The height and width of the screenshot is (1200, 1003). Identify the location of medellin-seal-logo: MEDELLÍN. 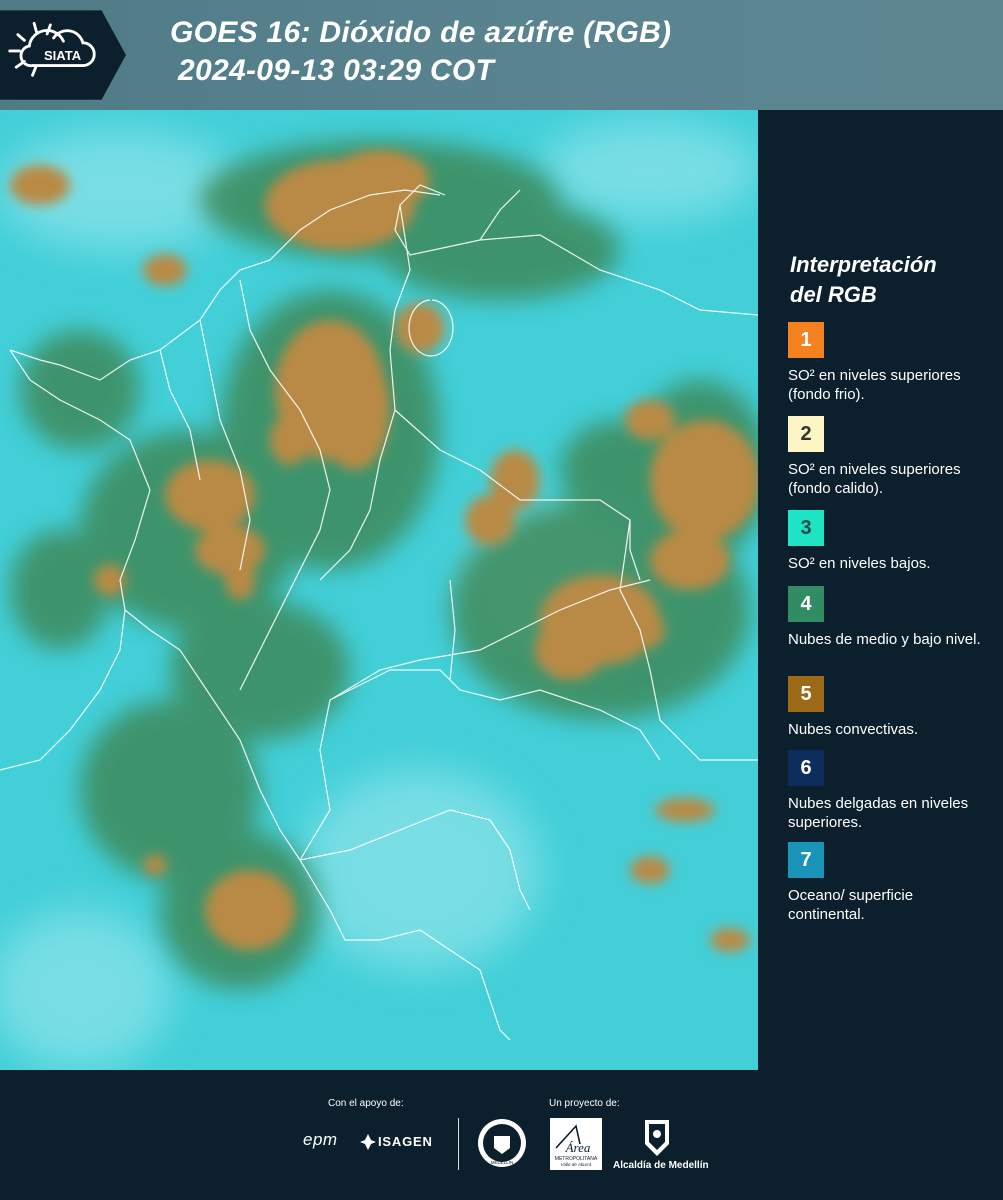
(502, 1143).